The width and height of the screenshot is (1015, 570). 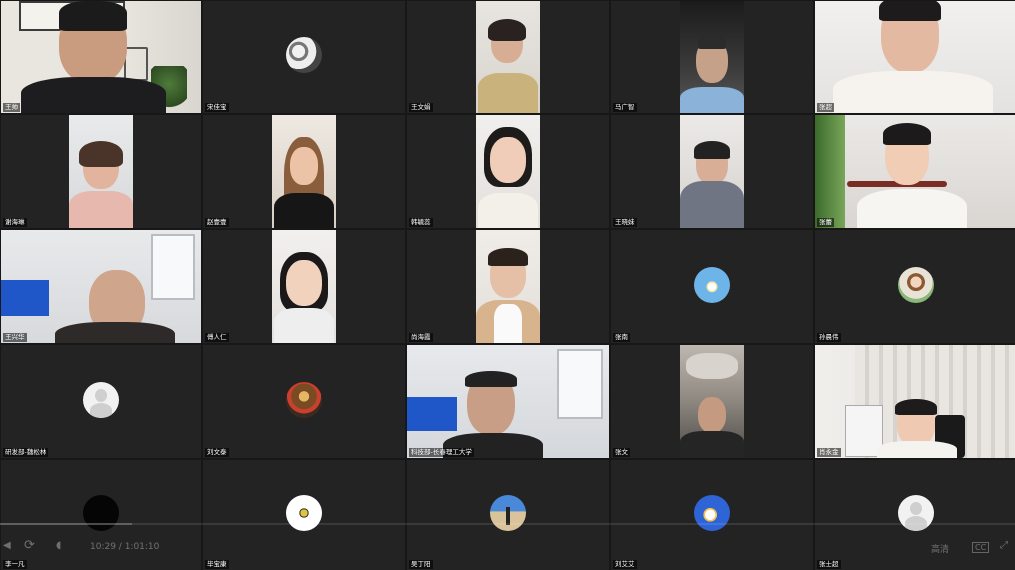 What do you see at coordinates (829, 452) in the screenshot?
I see `participant-name: 肖永金` at bounding box center [829, 452].